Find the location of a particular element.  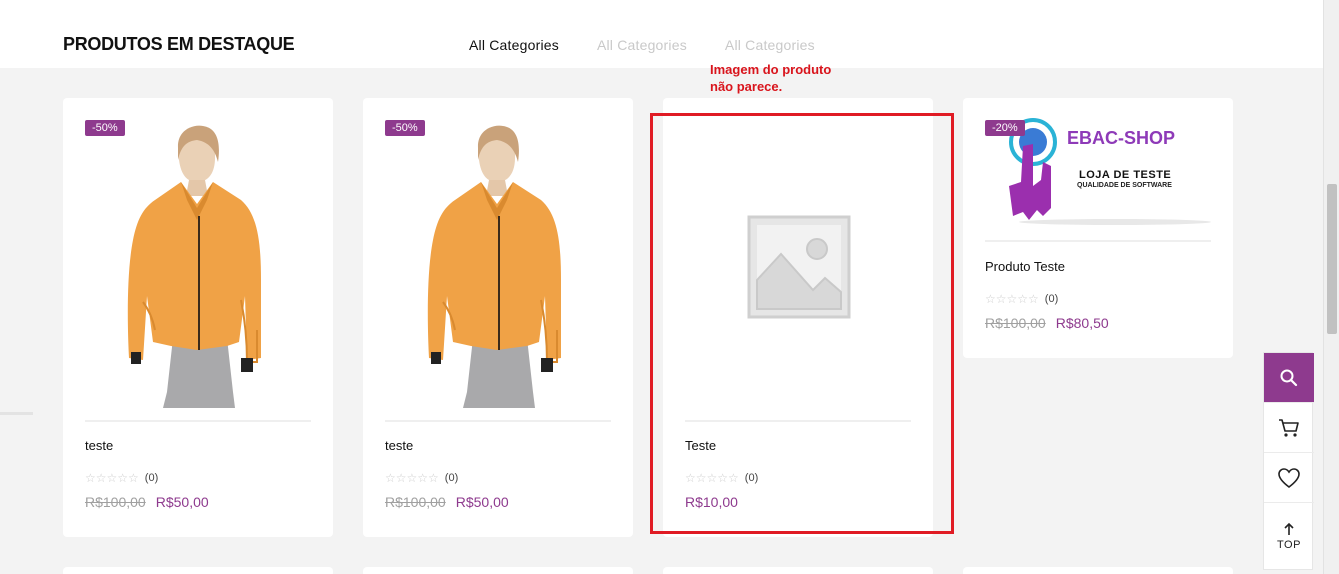

cart-icon is located at coordinates (1289, 427).